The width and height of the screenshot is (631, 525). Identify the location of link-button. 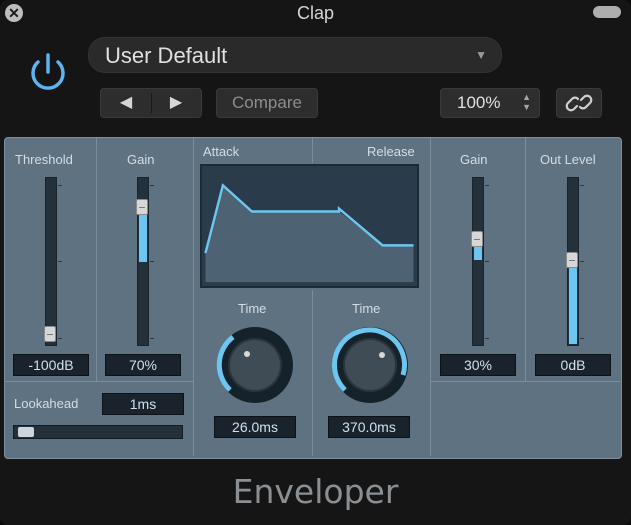
(579, 103).